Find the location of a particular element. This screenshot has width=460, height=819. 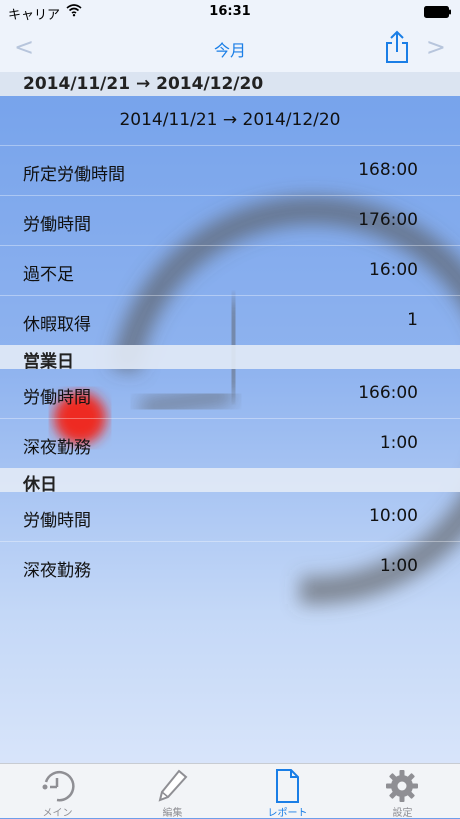

share-icon is located at coordinates (397, 47).